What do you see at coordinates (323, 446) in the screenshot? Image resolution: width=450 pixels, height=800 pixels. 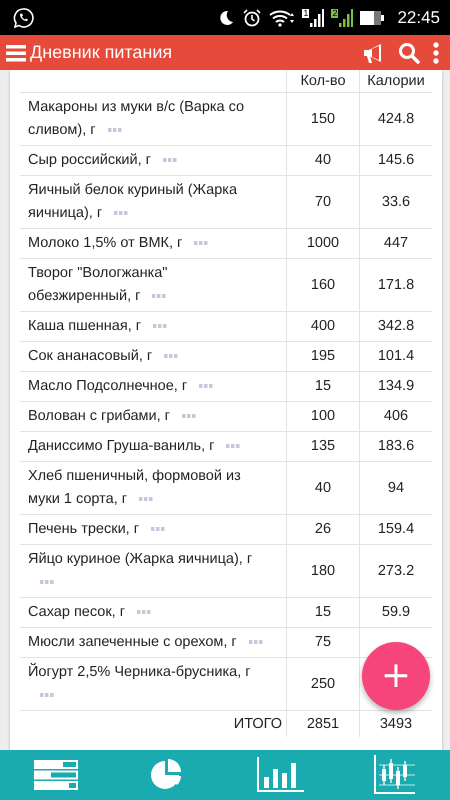 I see `quantity-value: 135` at bounding box center [323, 446].